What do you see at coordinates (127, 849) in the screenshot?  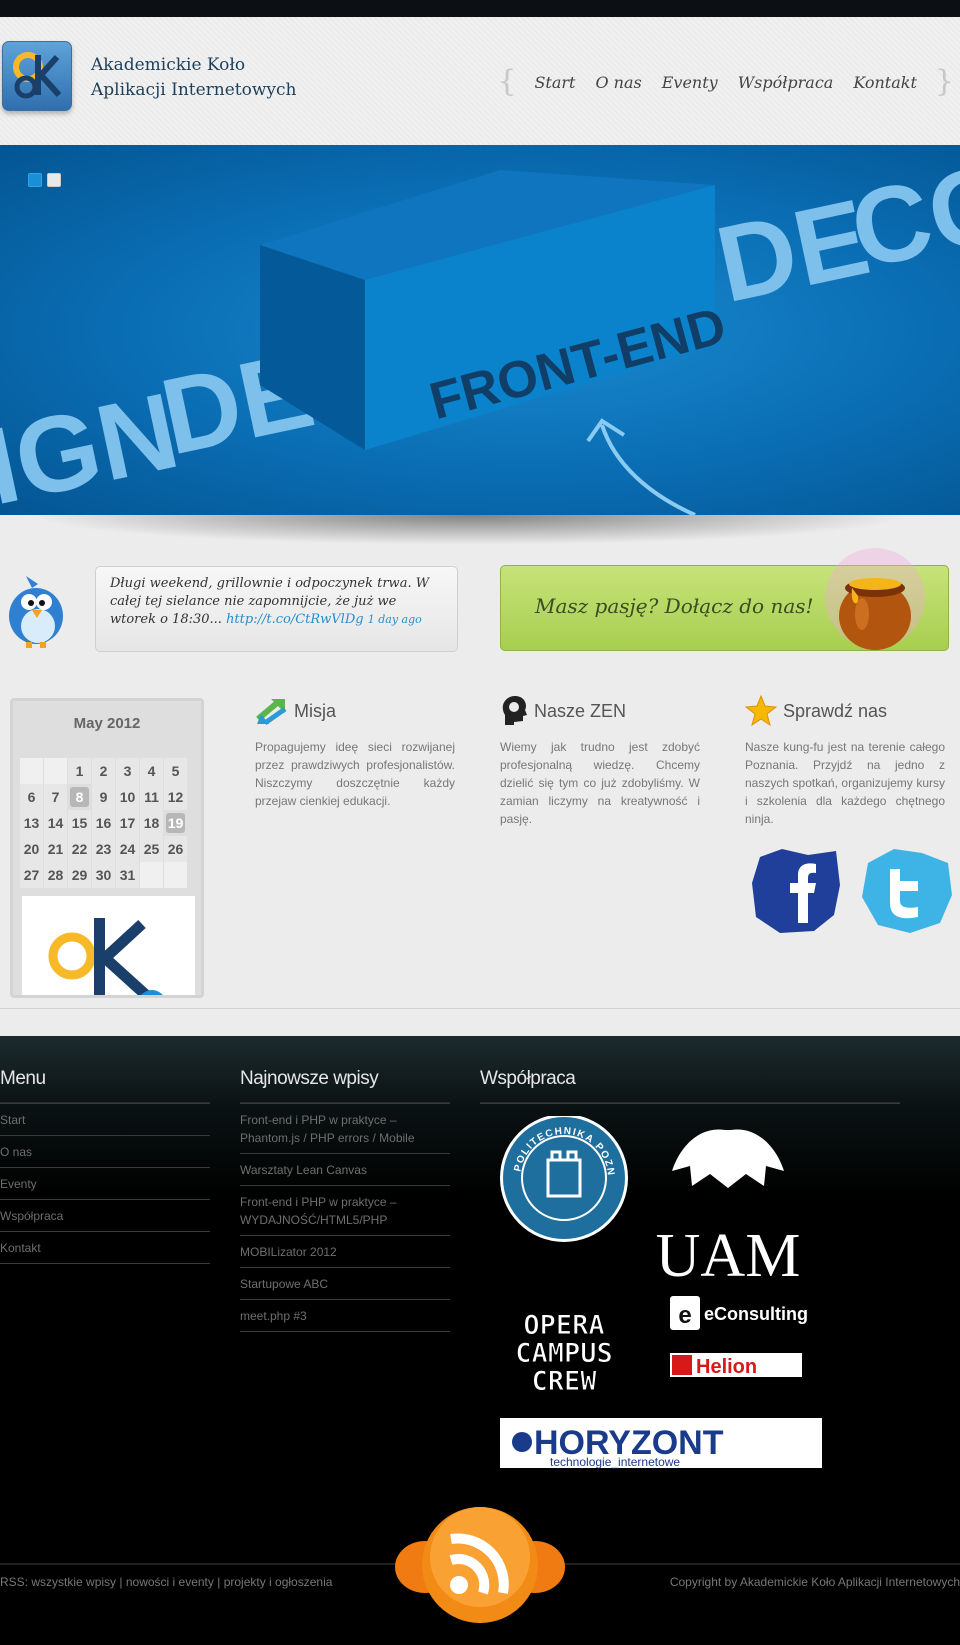 I see `calendar-day: 24` at bounding box center [127, 849].